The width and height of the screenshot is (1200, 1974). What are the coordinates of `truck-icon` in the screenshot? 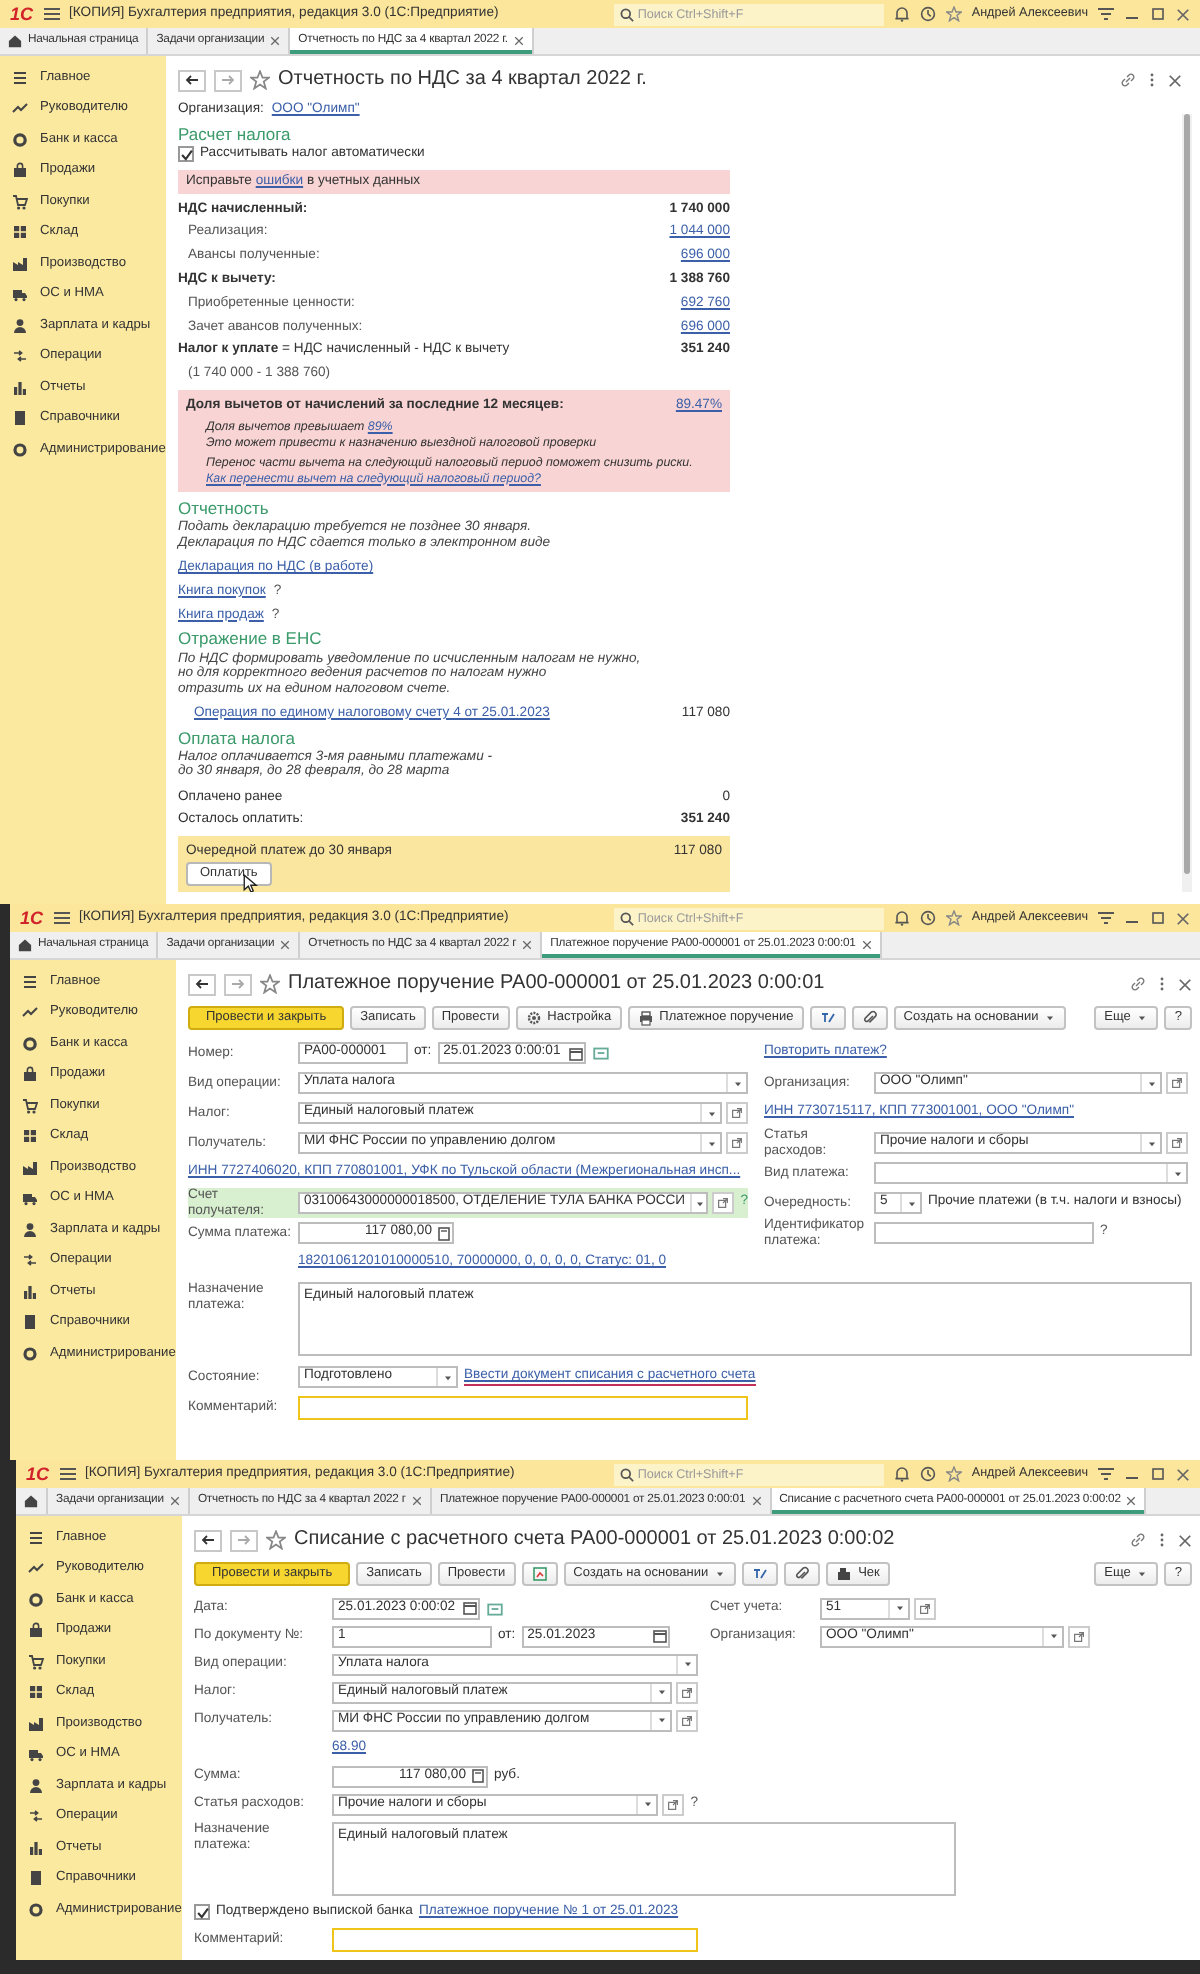 It's located at (36, 1754).